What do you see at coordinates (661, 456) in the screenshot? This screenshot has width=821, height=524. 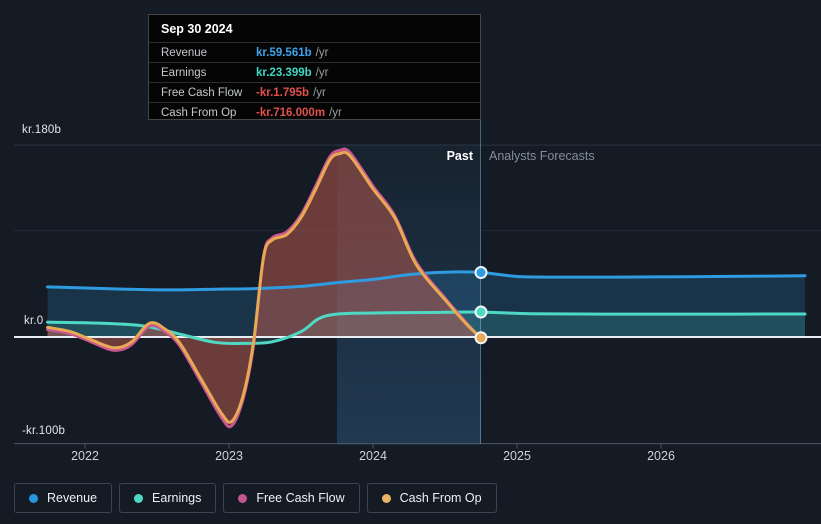 I see `x-tick-2026: 2026` at bounding box center [661, 456].